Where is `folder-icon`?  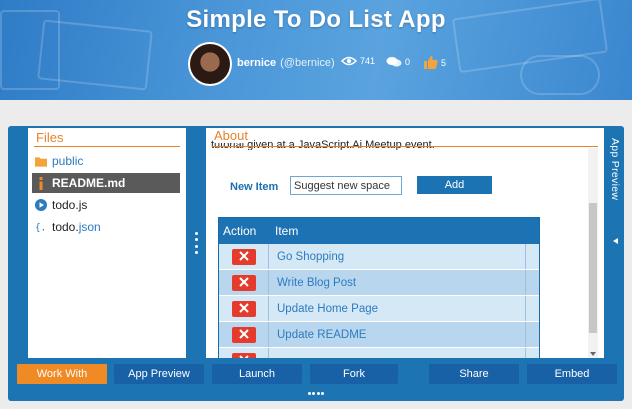 folder-icon is located at coordinates (41, 161).